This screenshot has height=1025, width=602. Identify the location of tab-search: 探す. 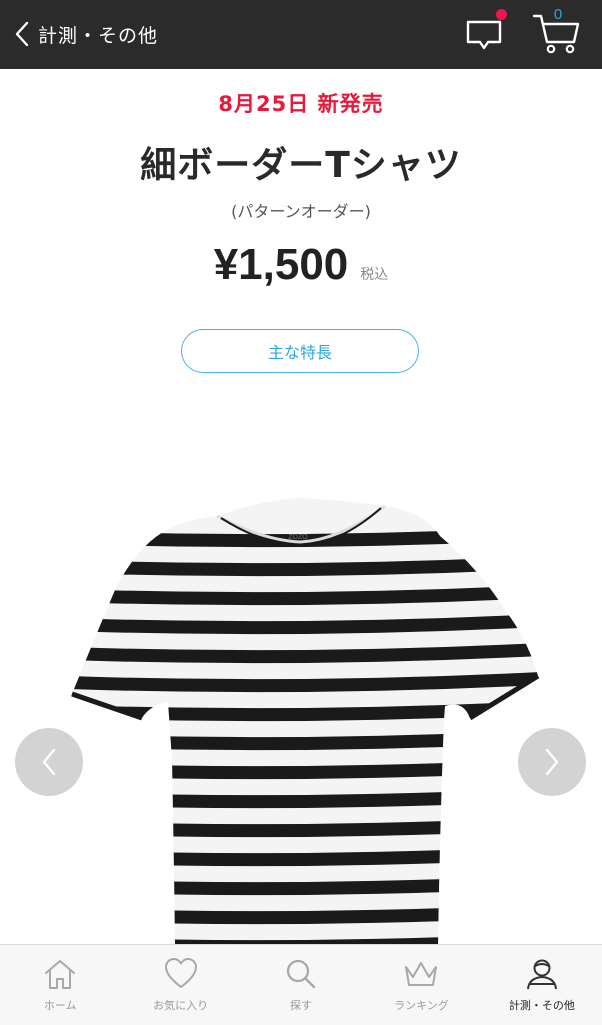
(301, 985).